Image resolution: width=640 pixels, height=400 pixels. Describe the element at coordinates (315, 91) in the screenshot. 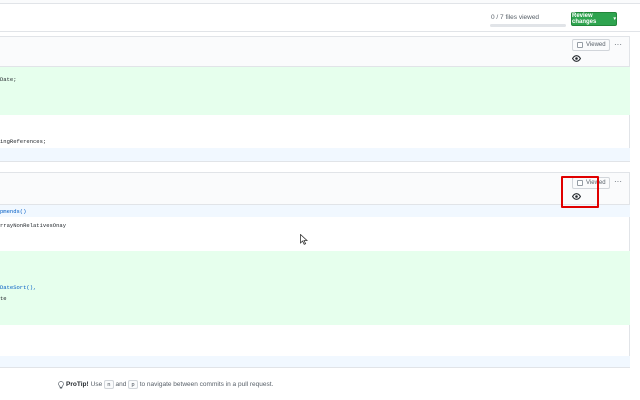

I see `added-line-block: Date;` at that location.